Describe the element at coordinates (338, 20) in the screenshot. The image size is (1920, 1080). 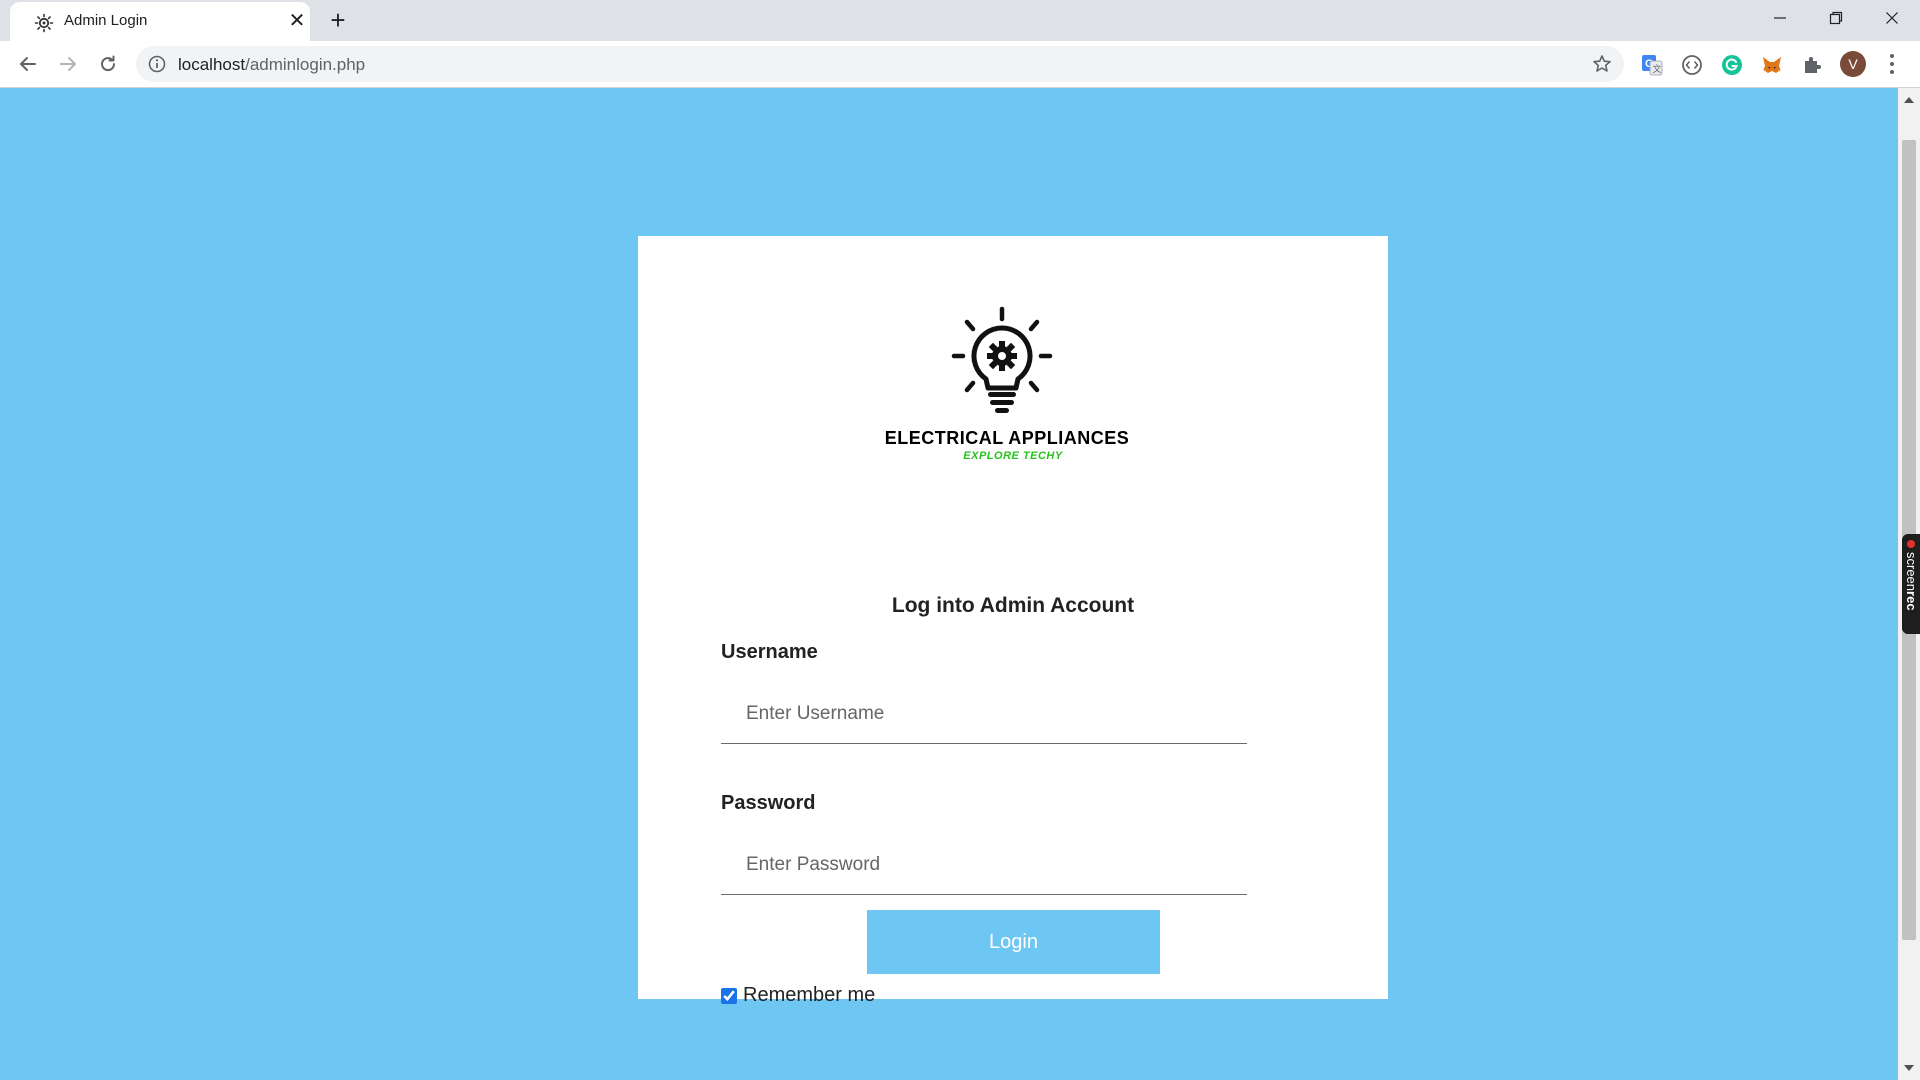
I see `new-tab-button: +` at that location.